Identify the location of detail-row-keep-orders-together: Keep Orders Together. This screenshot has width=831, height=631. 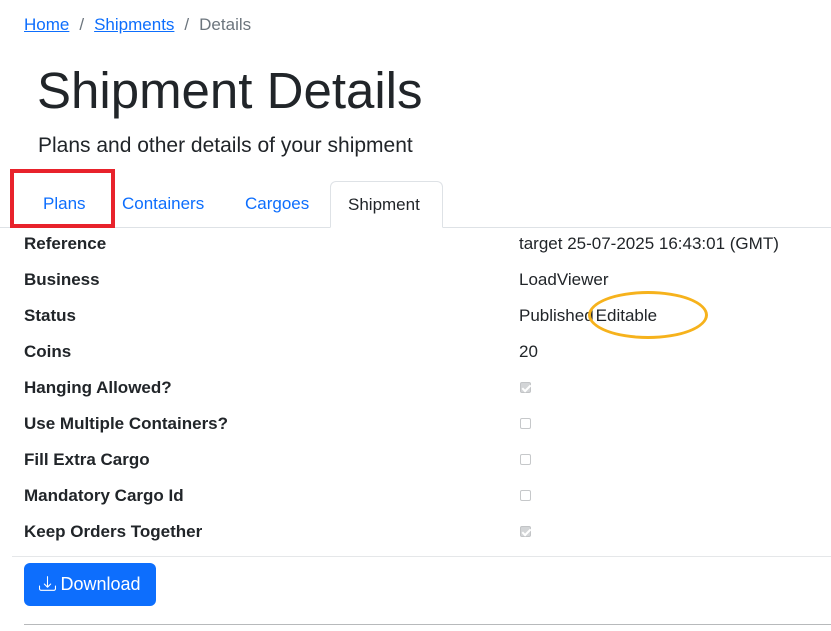
(424, 532).